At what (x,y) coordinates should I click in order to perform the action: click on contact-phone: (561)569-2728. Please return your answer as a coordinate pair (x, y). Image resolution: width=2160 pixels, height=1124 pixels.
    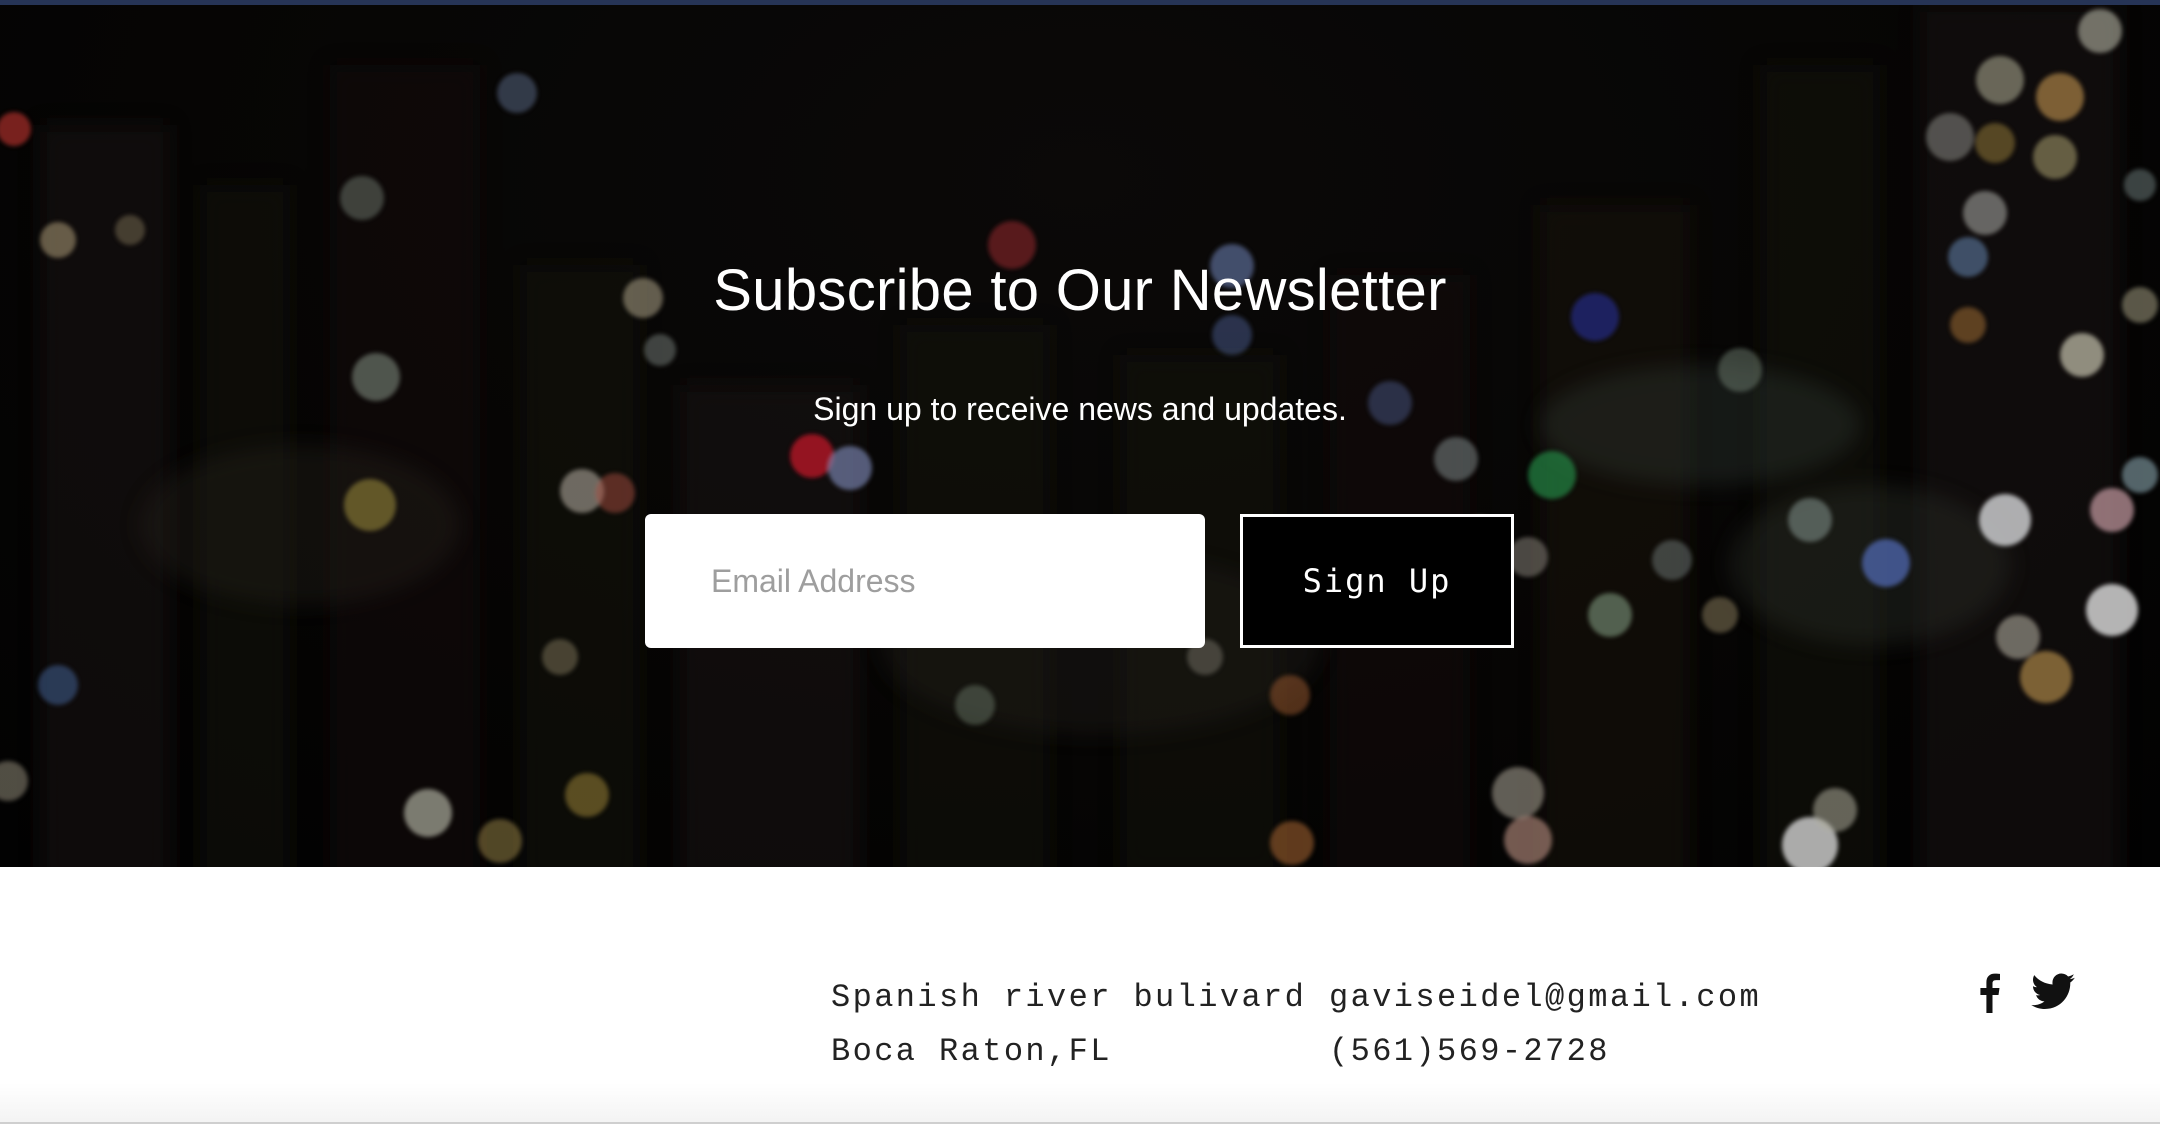
    Looking at the image, I should click on (1469, 1051).